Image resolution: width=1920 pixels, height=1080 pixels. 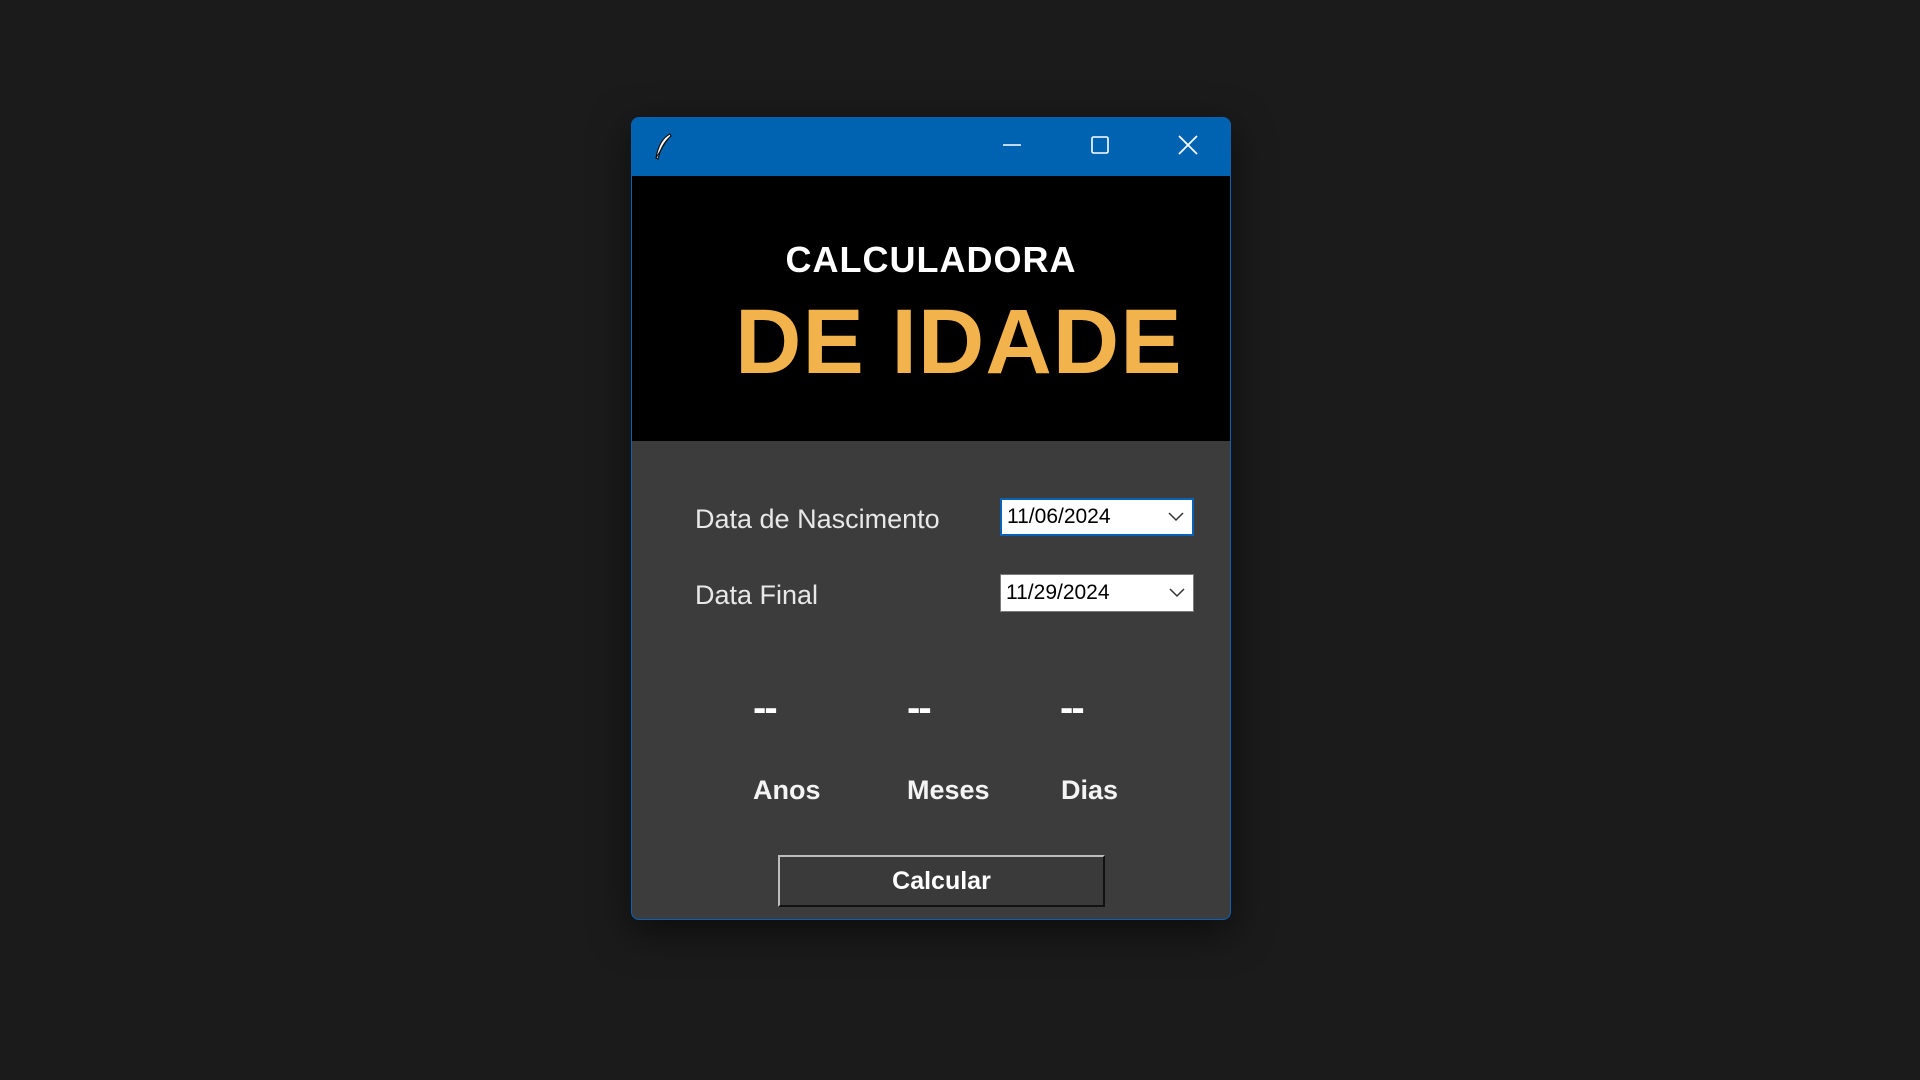 I want to click on maximize-button, so click(x=1100, y=147).